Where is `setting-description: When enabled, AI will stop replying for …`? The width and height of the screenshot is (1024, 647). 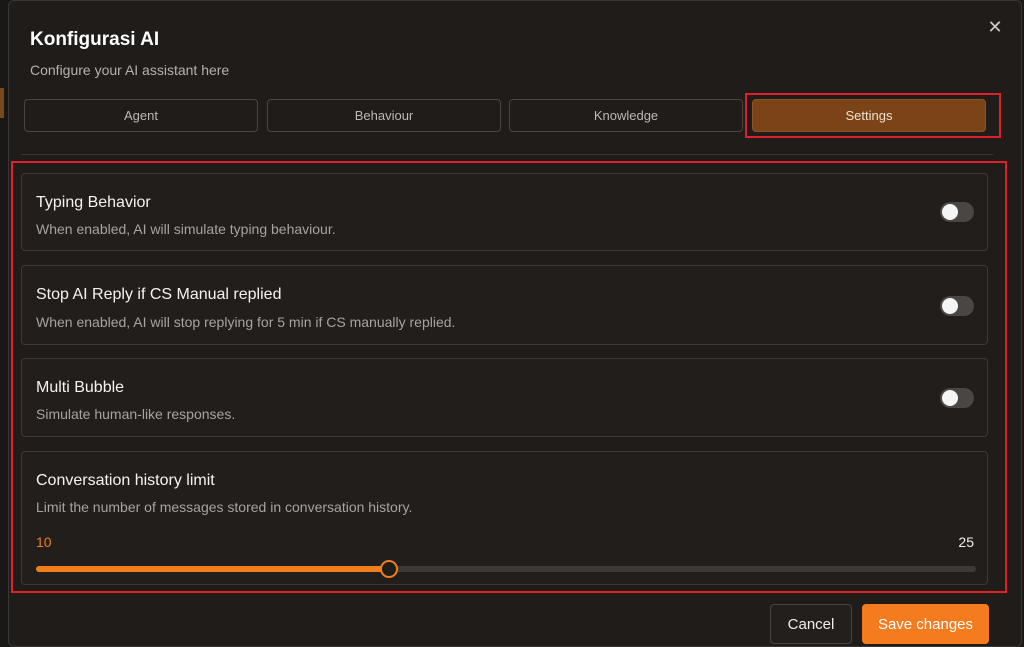
setting-description: When enabled, AI will stop replying for … is located at coordinates (246, 322).